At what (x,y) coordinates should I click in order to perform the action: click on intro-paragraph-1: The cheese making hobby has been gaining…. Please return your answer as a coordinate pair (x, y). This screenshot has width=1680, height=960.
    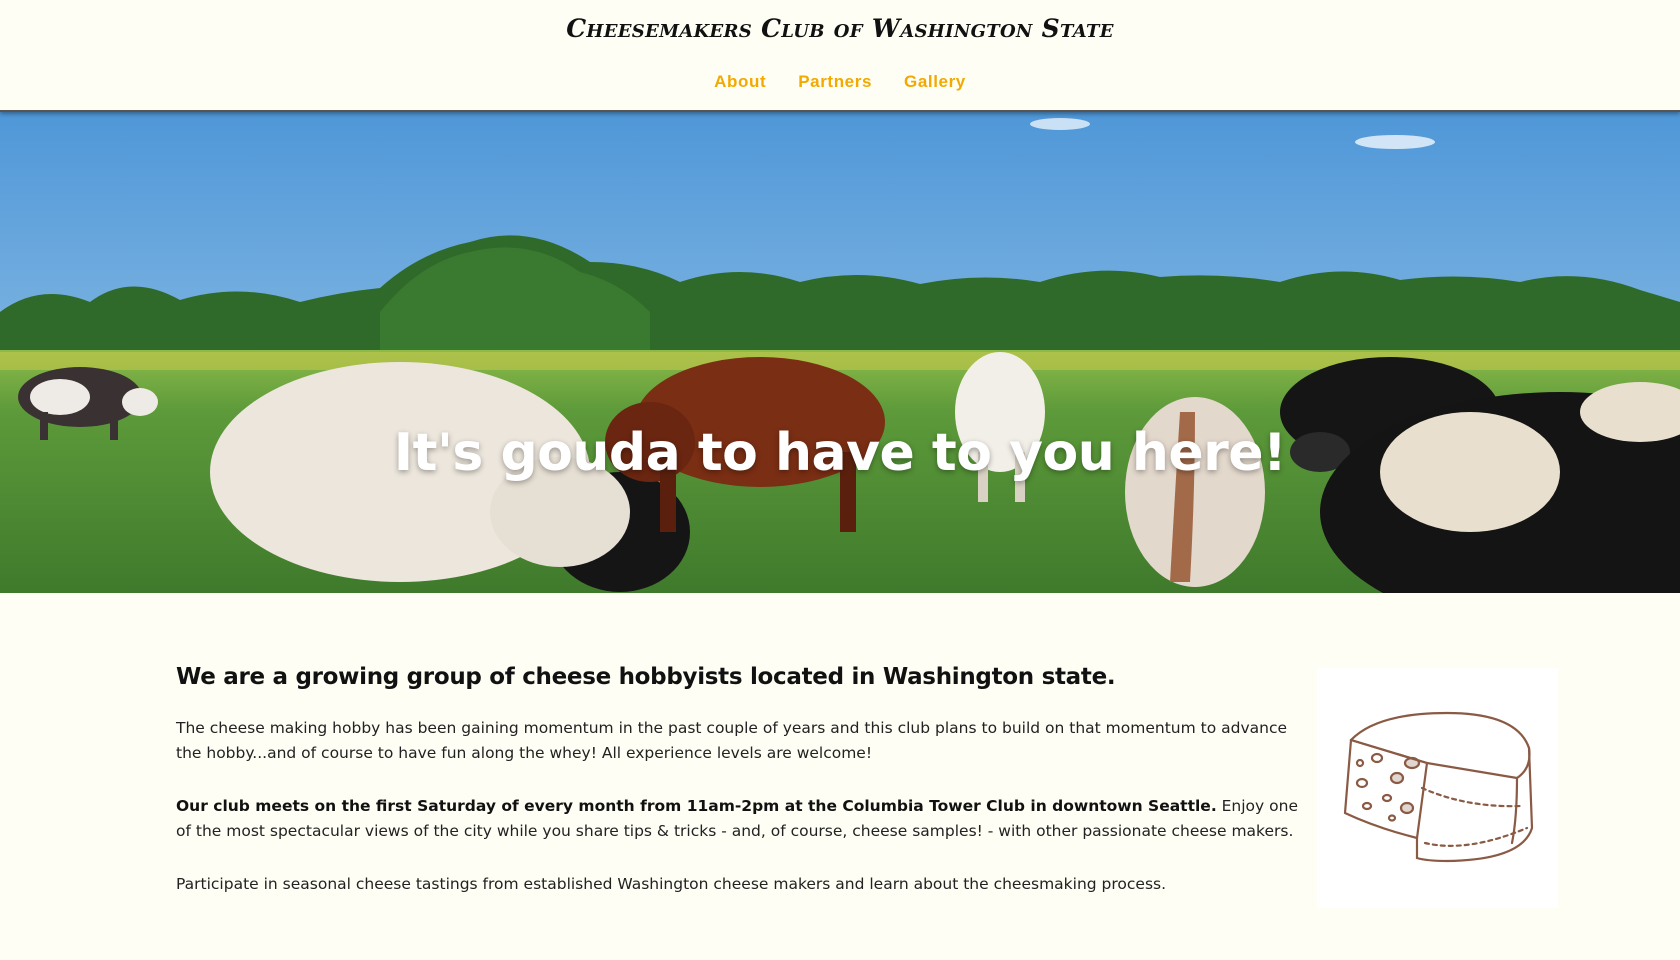
    Looking at the image, I should click on (732, 740).